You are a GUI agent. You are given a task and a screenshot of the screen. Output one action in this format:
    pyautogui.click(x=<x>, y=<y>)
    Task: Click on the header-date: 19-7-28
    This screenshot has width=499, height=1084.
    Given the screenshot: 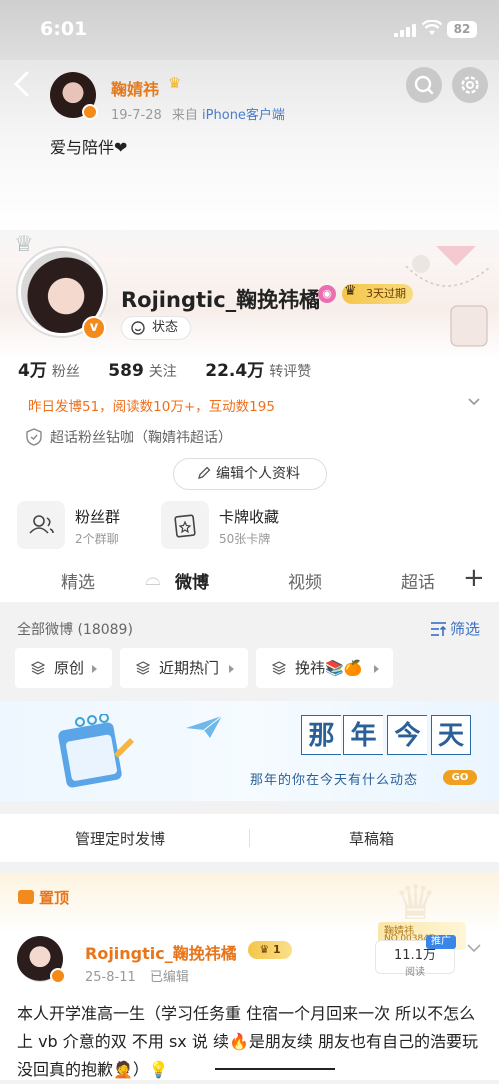 What is the action you would take?
    pyautogui.click(x=136, y=115)
    